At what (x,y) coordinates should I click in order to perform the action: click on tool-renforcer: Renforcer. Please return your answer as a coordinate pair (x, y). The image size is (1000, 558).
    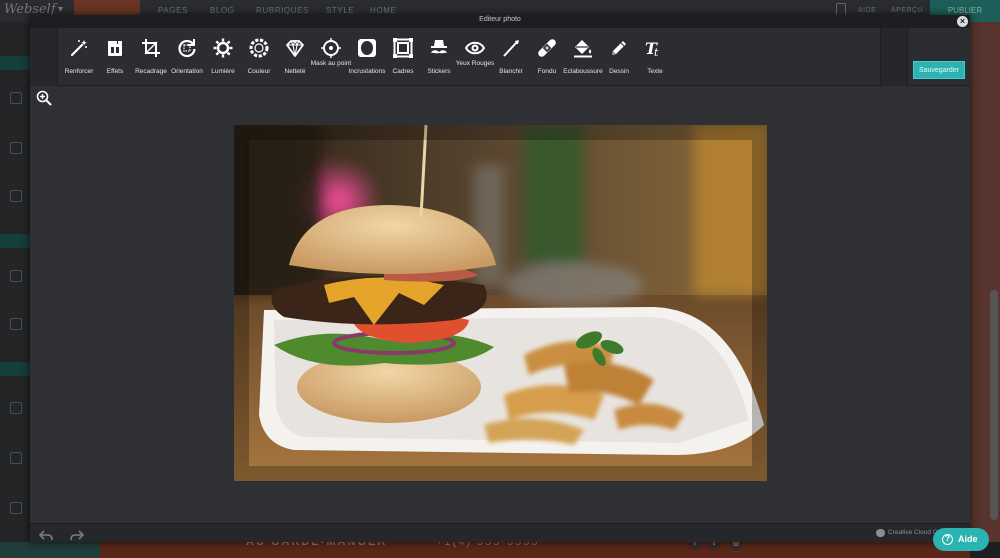
    Looking at the image, I should click on (79, 57).